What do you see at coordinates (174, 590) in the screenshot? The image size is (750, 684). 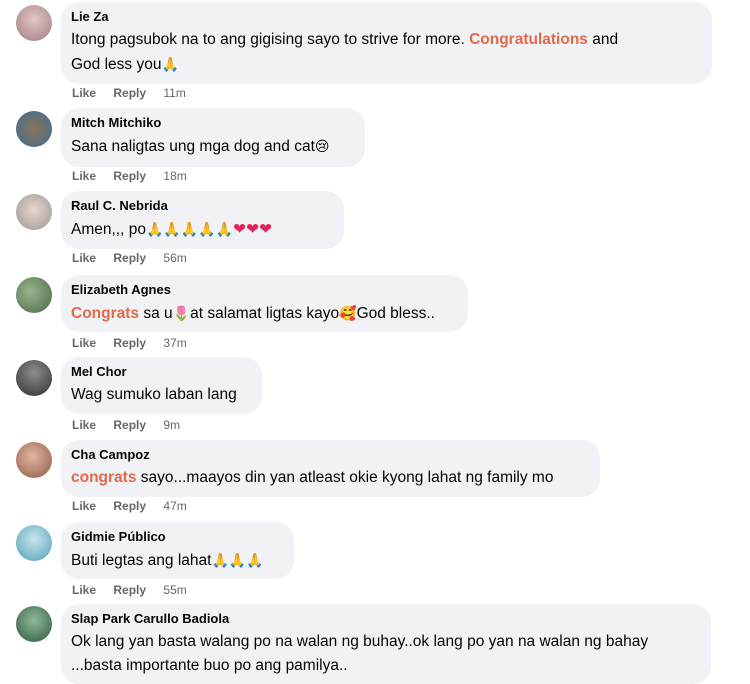 I see `comment-time: 55m` at bounding box center [174, 590].